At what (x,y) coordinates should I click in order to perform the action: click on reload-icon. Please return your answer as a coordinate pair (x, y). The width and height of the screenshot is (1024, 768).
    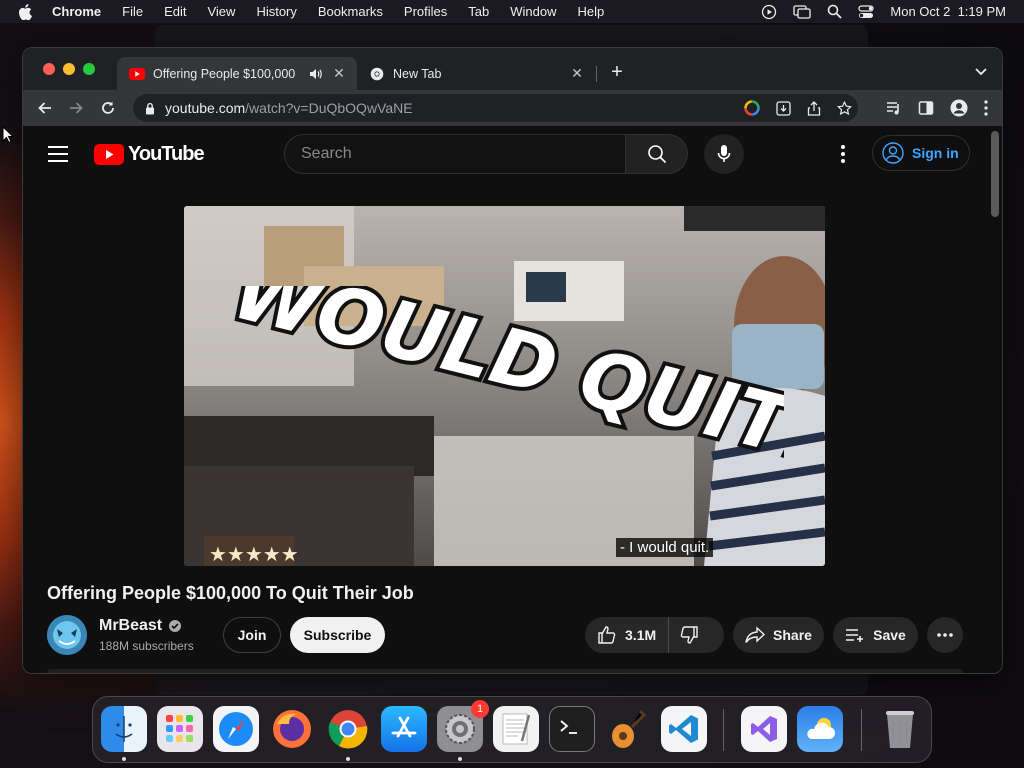
    Looking at the image, I should click on (108, 108).